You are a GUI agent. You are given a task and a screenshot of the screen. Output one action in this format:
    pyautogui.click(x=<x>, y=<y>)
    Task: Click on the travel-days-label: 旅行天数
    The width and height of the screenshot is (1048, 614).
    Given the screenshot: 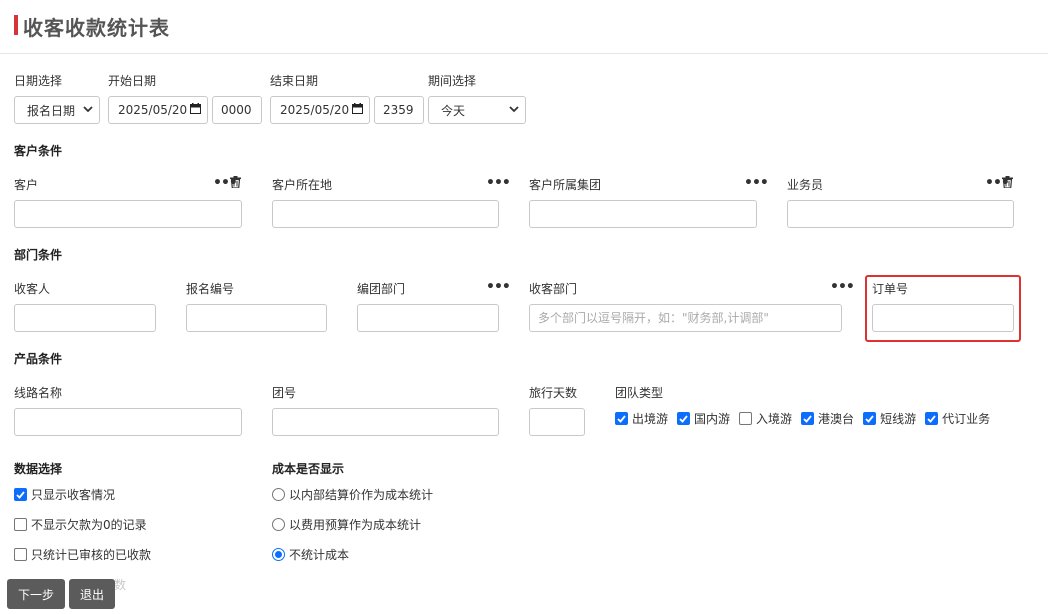 What is the action you would take?
    pyautogui.click(x=553, y=393)
    